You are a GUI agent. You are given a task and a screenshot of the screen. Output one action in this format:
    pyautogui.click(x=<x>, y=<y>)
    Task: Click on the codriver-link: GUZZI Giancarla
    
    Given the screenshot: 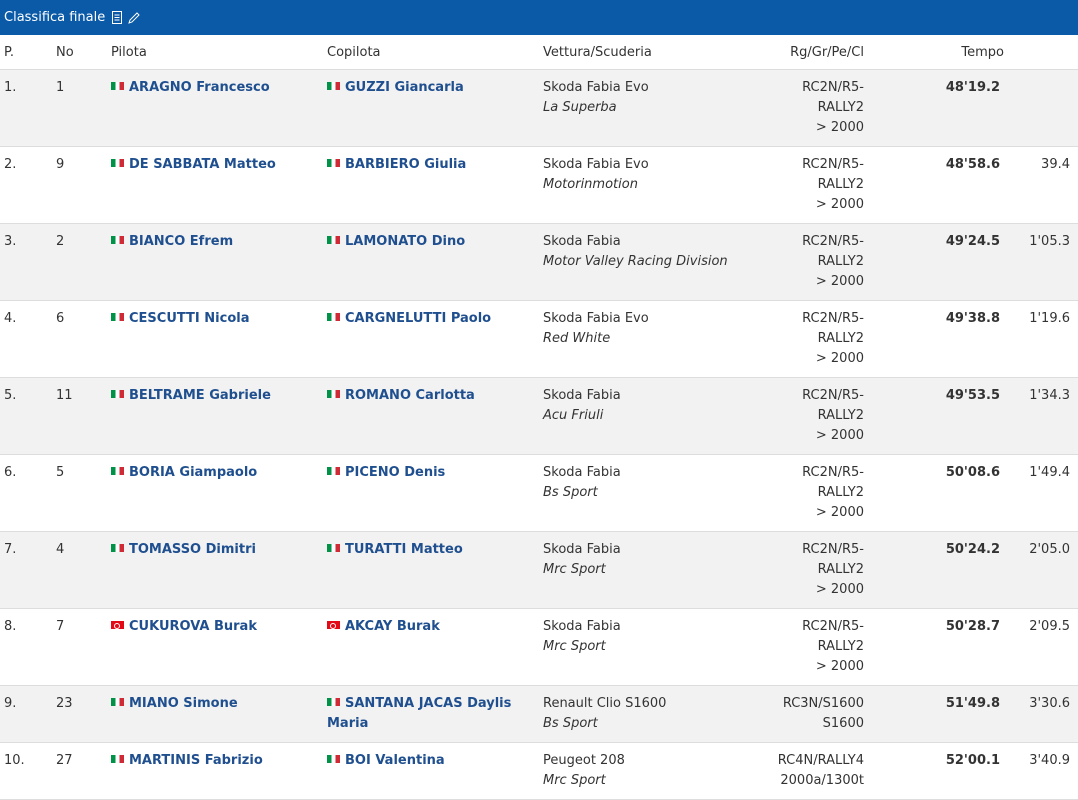 What is the action you would take?
    pyautogui.click(x=404, y=87)
    